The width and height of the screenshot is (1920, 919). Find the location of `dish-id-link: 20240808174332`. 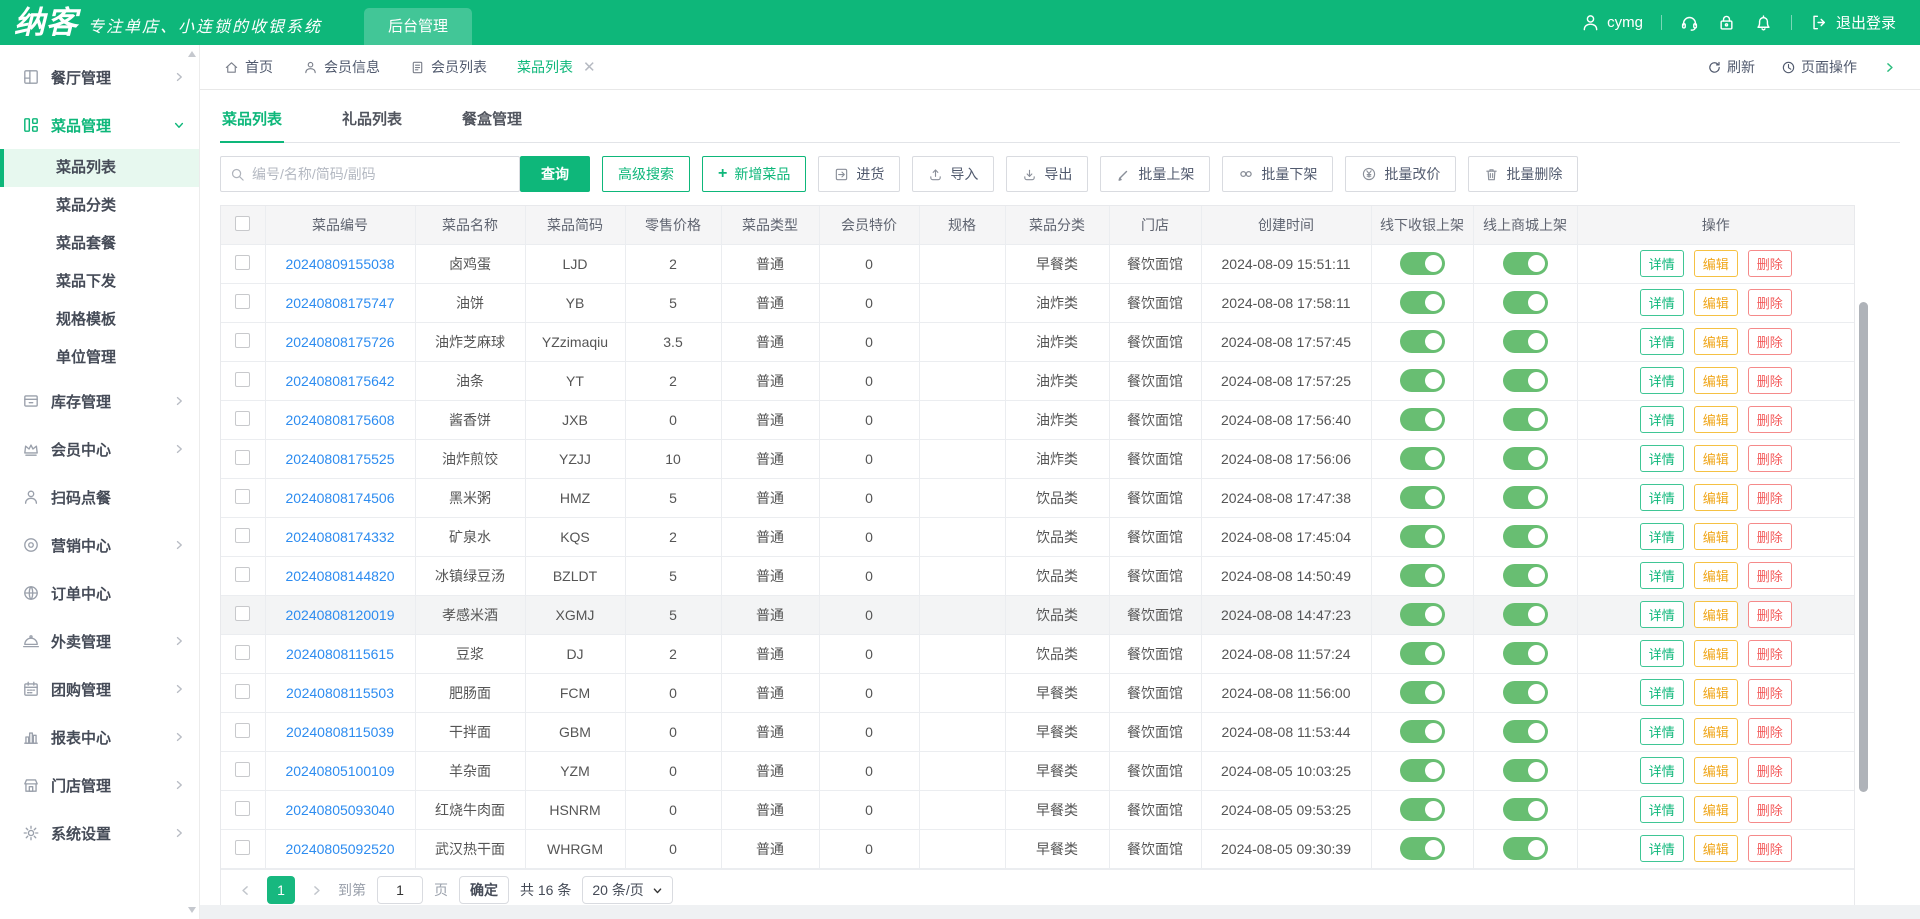

dish-id-link: 20240808174332 is located at coordinates (339, 537).